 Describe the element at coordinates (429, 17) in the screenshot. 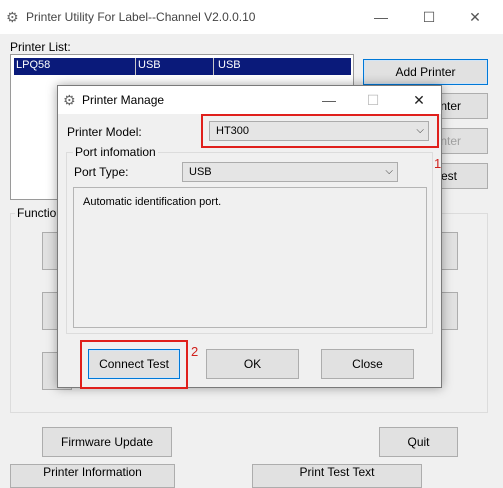

I see `maximize-button: ☐` at that location.